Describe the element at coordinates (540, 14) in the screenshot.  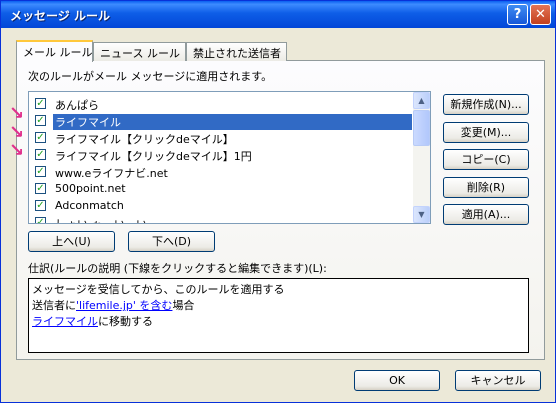
I see `close-icon: ✕` at that location.